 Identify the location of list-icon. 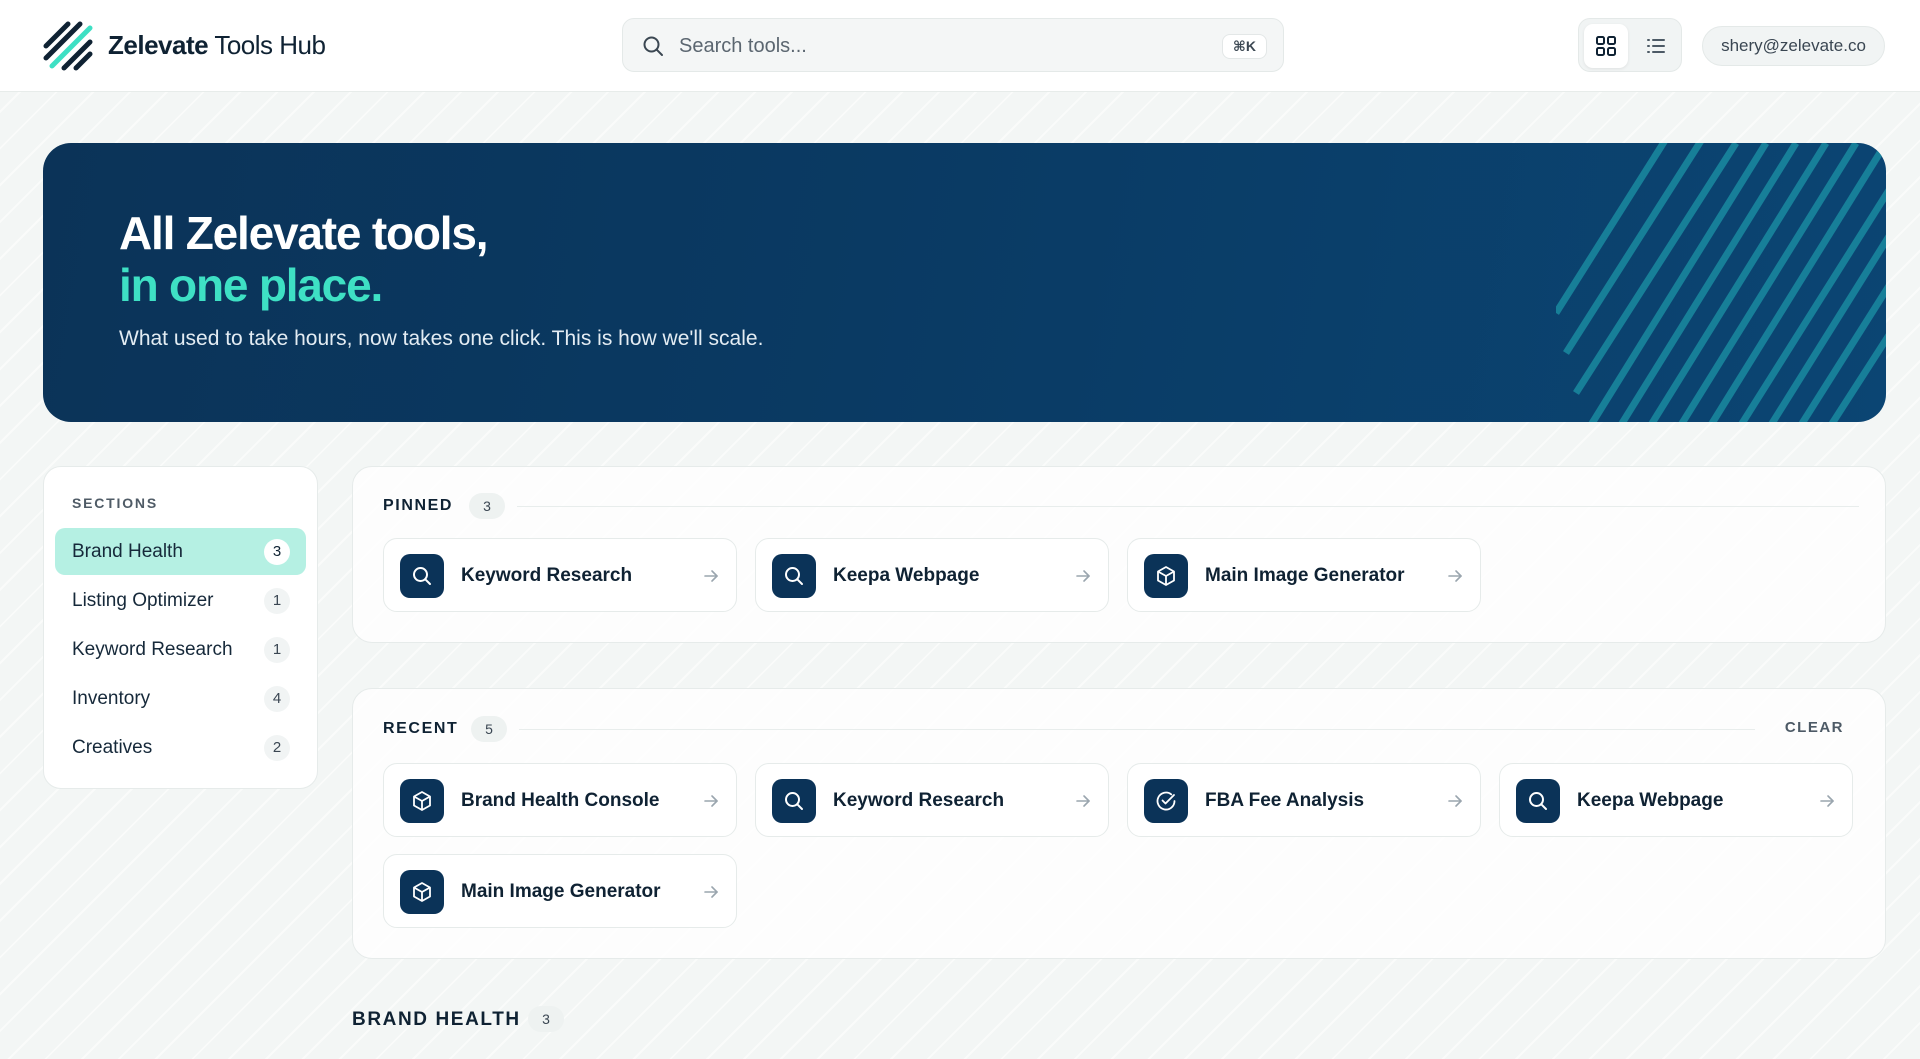
(1656, 46).